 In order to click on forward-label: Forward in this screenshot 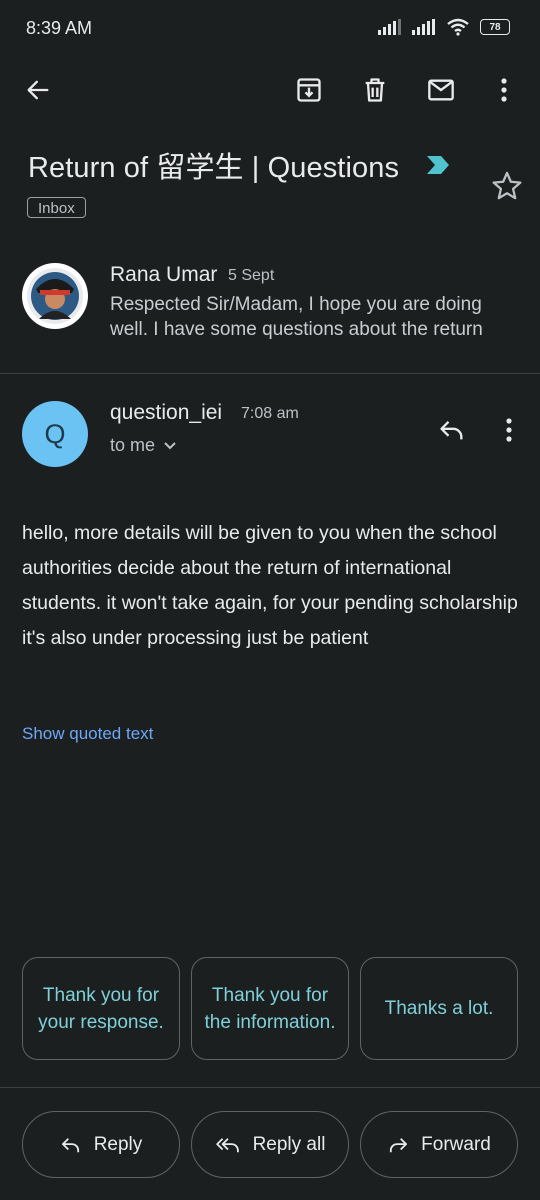, I will do `click(456, 1144)`.